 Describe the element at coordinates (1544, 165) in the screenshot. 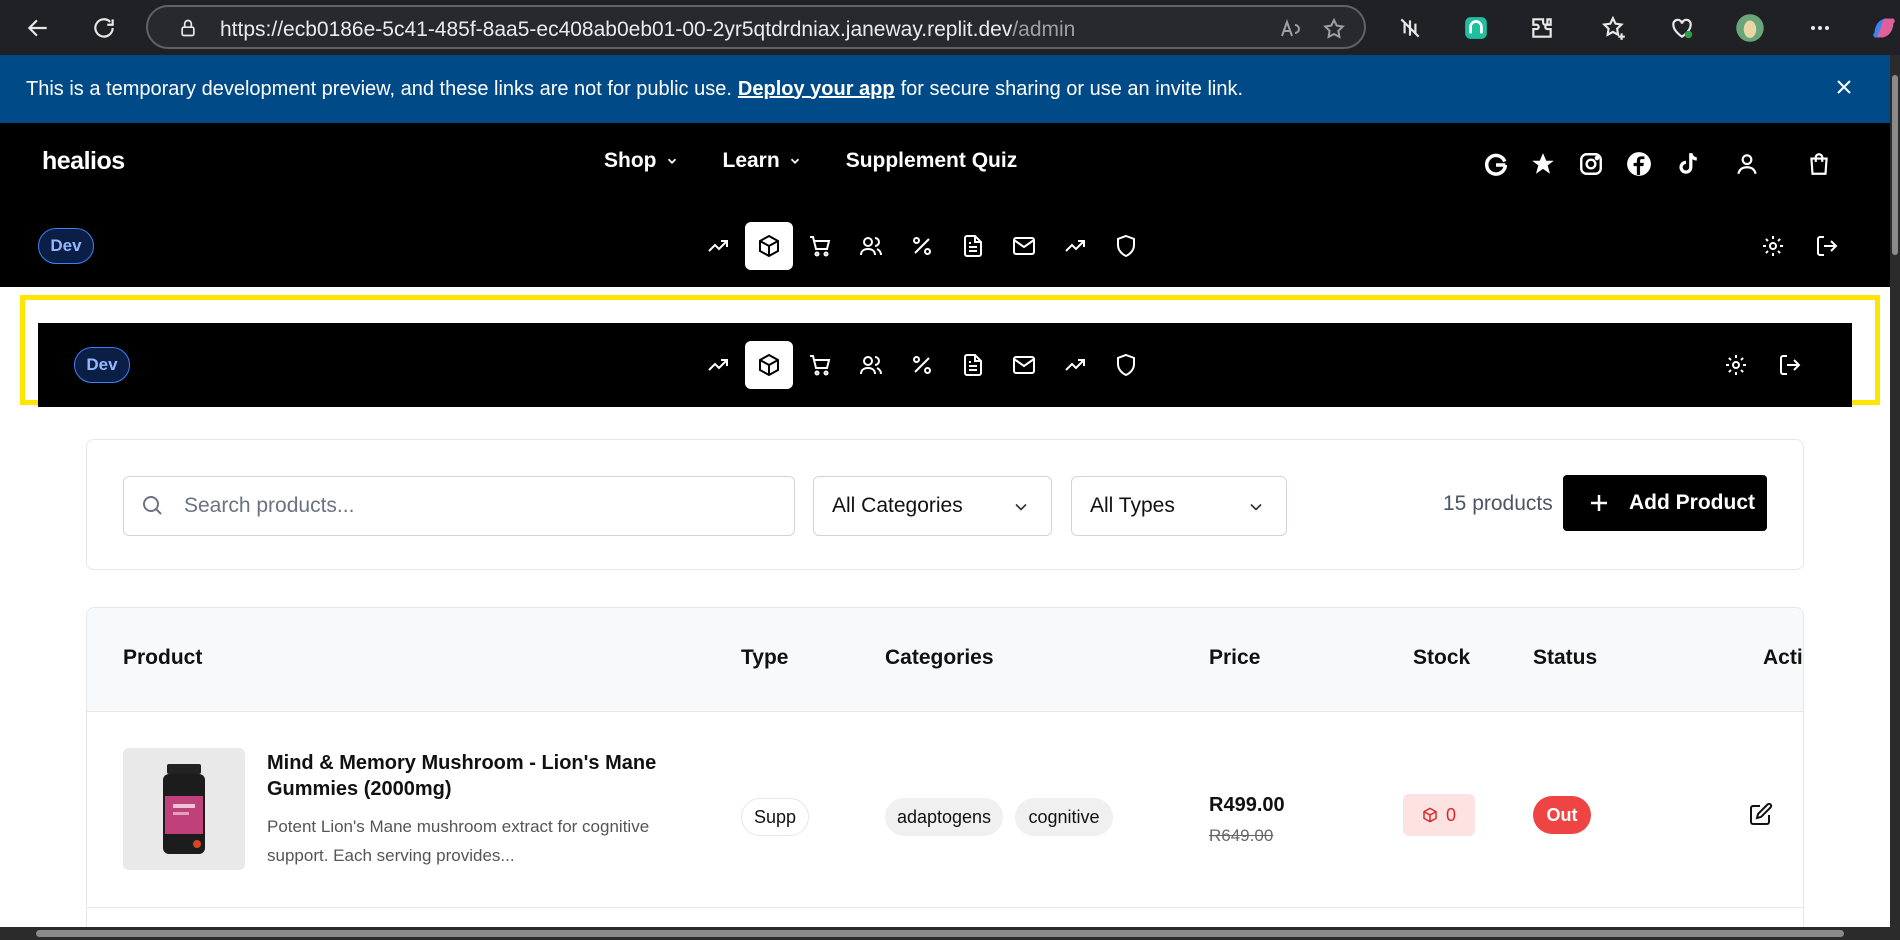

I see `star-icon` at that location.